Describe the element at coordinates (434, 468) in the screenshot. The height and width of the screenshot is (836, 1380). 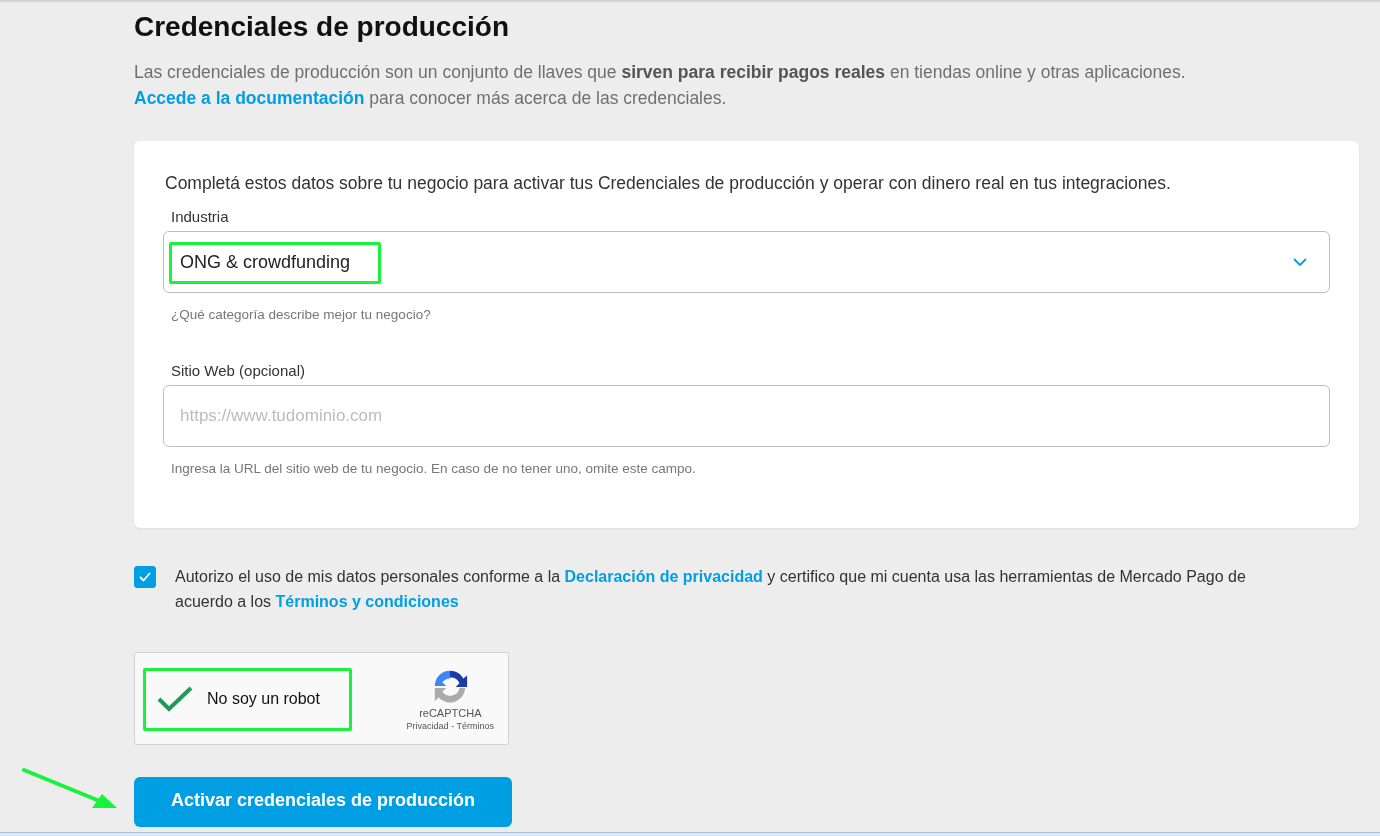
I see `field-hint: Ingresa la URL del sitio web de tu negocio. En caso de no tener uno, omite este campo.` at that location.